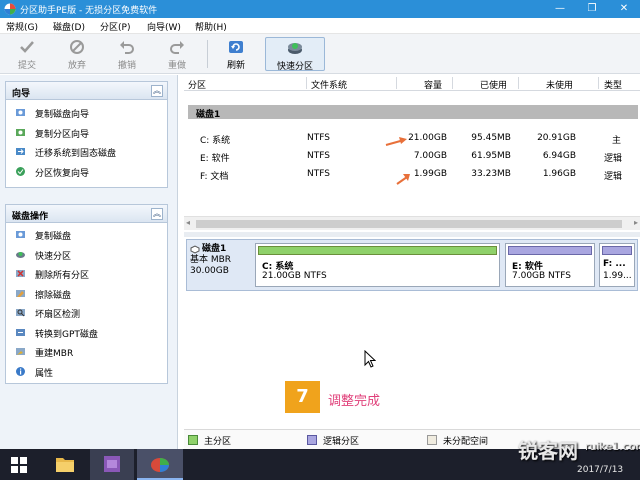  What do you see at coordinates (433, 84) in the screenshot?
I see `col-capacity: 容量` at bounding box center [433, 84].